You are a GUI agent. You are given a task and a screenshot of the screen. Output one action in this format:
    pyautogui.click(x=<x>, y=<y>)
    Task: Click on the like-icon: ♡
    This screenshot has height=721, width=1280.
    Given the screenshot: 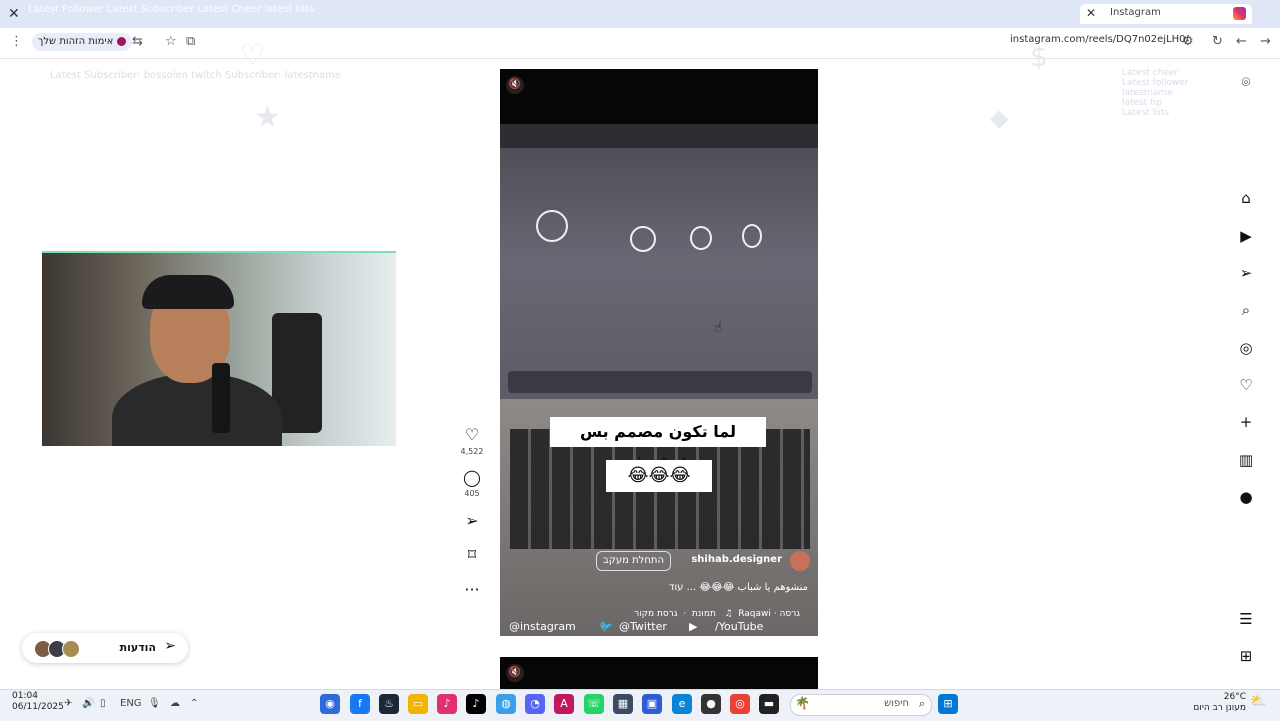 What is the action you would take?
    pyautogui.click(x=472, y=434)
    